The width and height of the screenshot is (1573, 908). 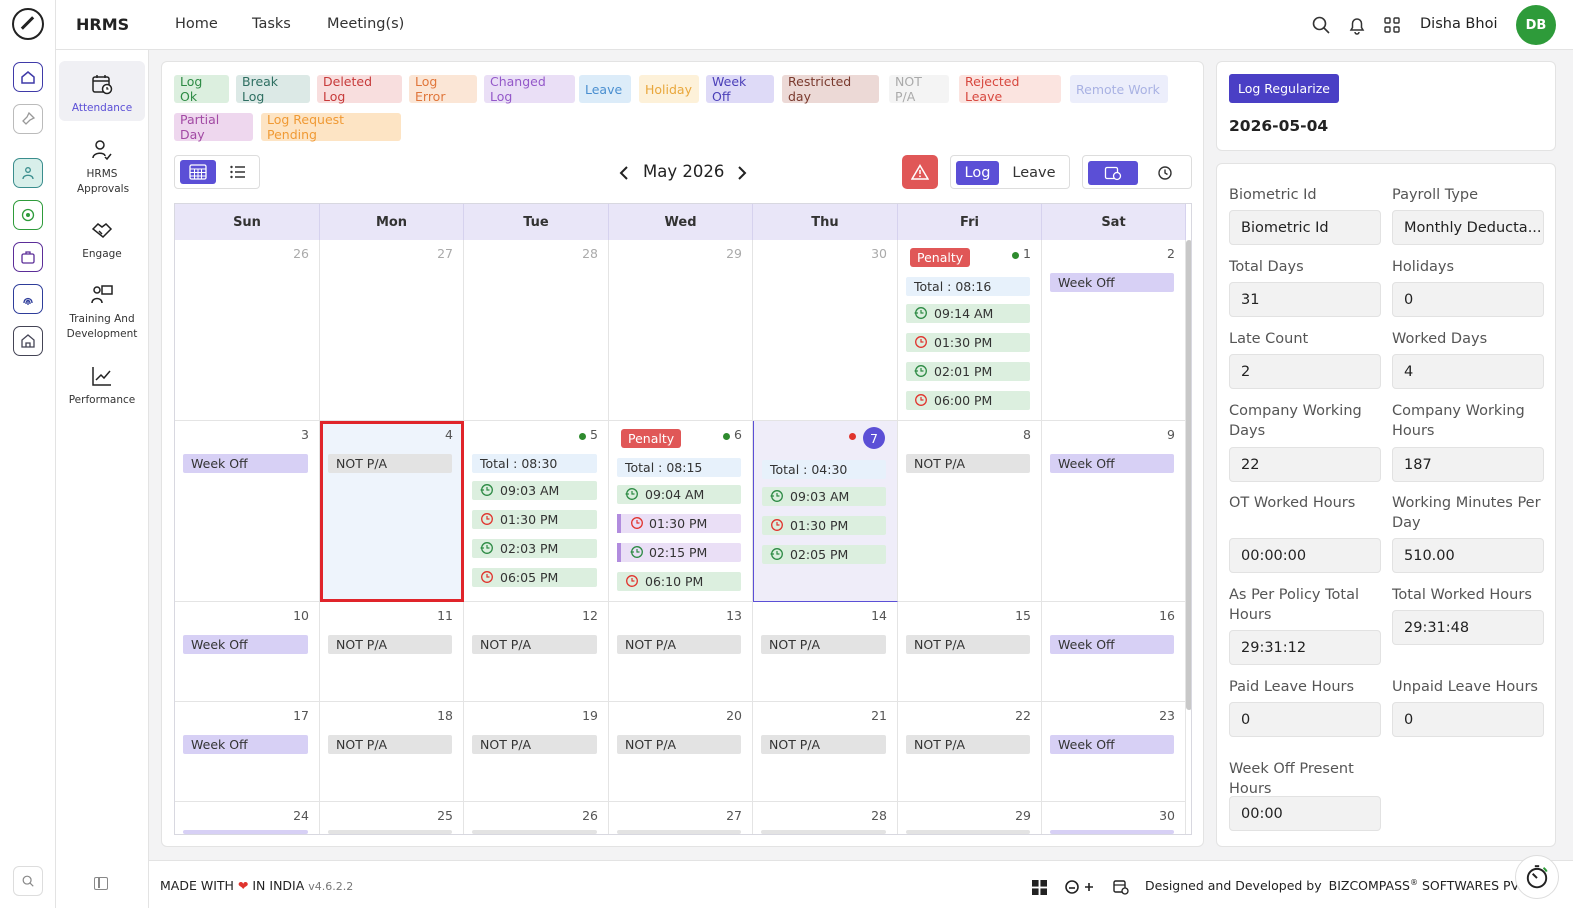 I want to click on log-regularize-button: Log Regularize, so click(x=1284, y=88).